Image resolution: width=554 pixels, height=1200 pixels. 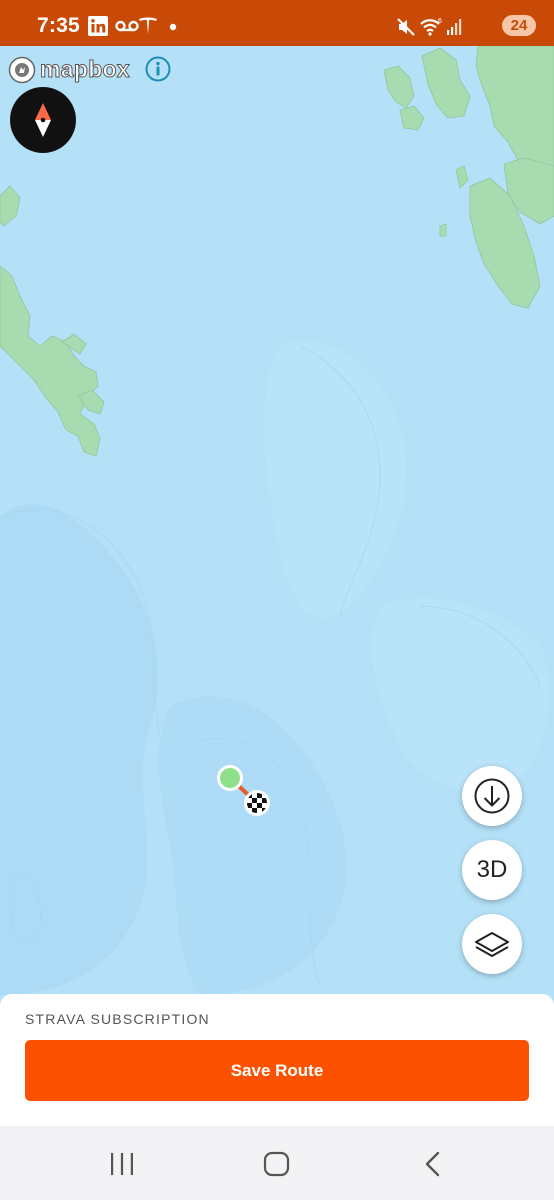 I want to click on 3d-toggle-button: 3D, so click(x=492, y=870).